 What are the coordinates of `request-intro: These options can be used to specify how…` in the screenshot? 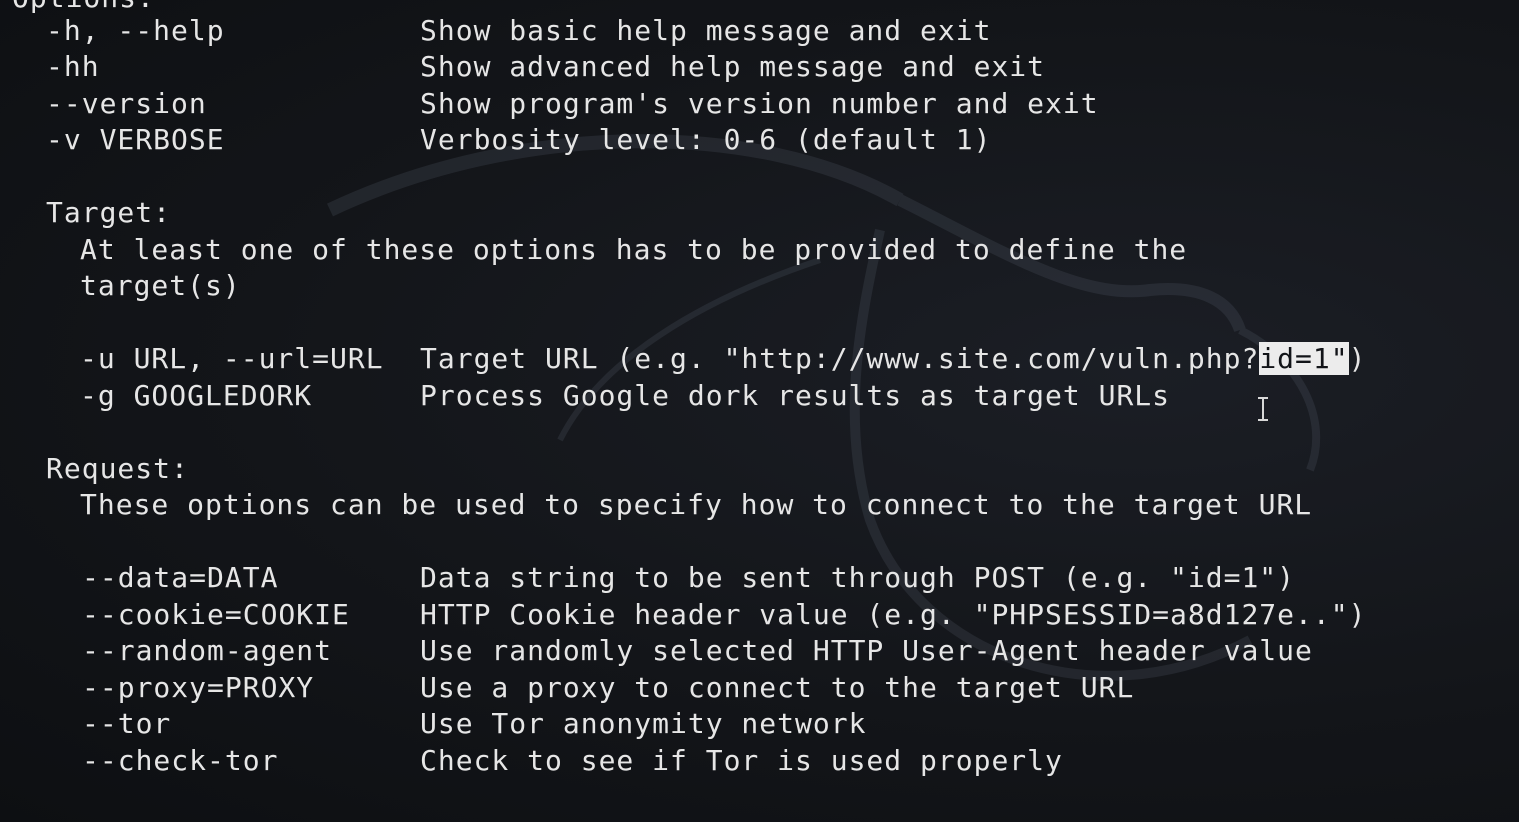 It's located at (696, 504).